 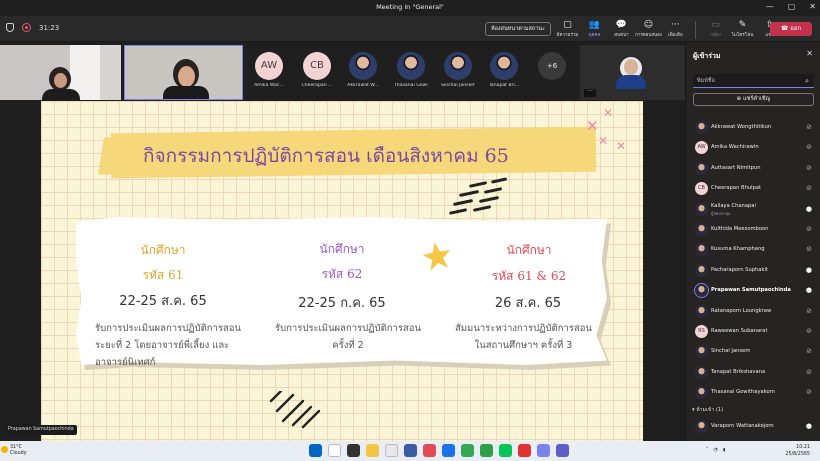 I want to click on participant-name: Varaporn Wattanakejorn, so click(x=742, y=426).